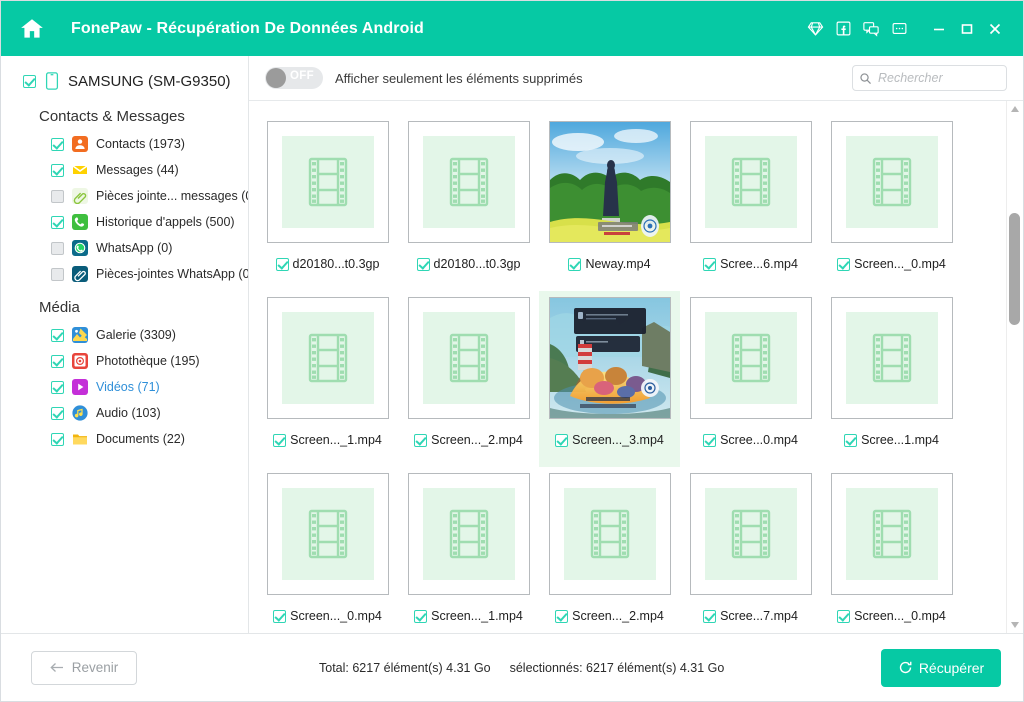 The image size is (1024, 702). What do you see at coordinates (900, 616) in the screenshot?
I see `thumbnail-filename: Screen..._0.mp4` at bounding box center [900, 616].